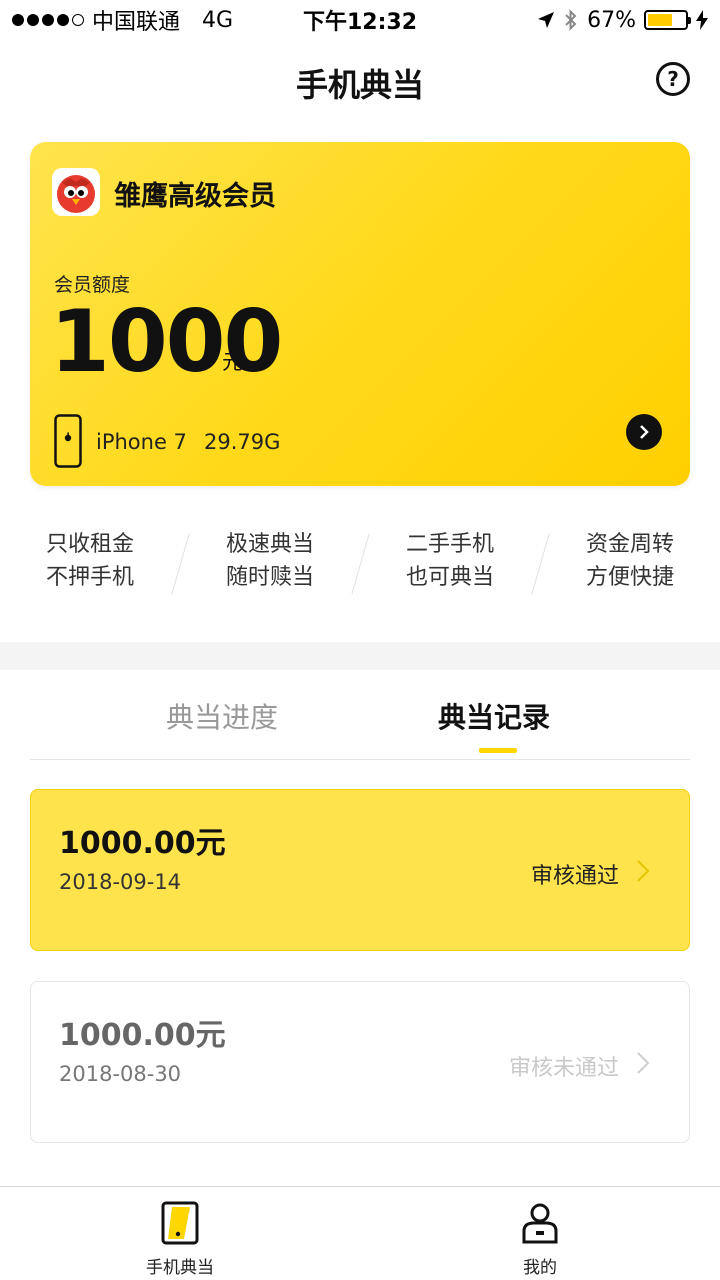 The image size is (720, 1280). I want to click on feature-item: 只收租金 不押手机, so click(90, 561).